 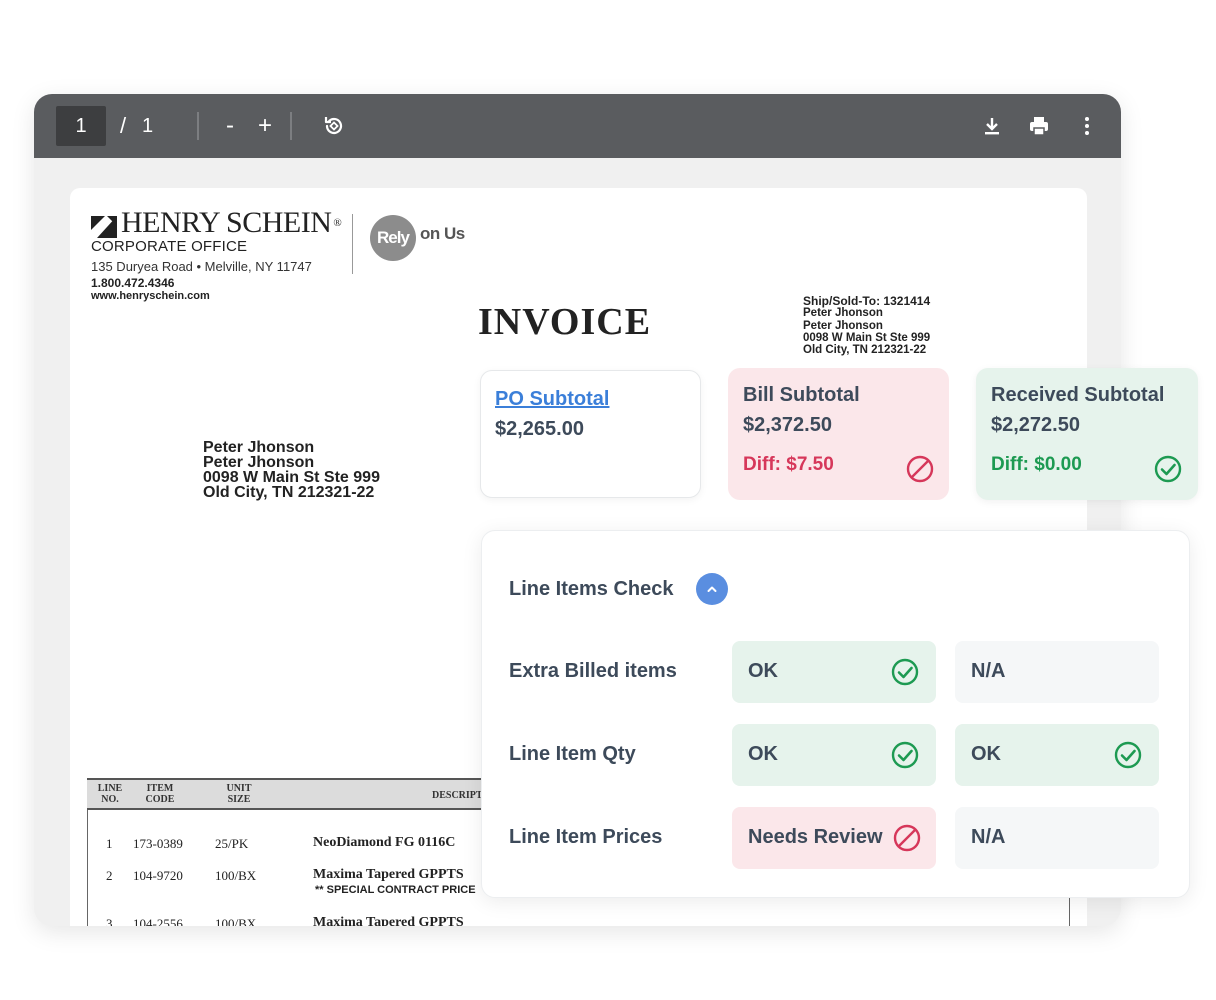 What do you see at coordinates (1087, 434) in the screenshot?
I see `received-subtotal-card: Received Subtotal $2,272.50 Diff: $0.00` at bounding box center [1087, 434].